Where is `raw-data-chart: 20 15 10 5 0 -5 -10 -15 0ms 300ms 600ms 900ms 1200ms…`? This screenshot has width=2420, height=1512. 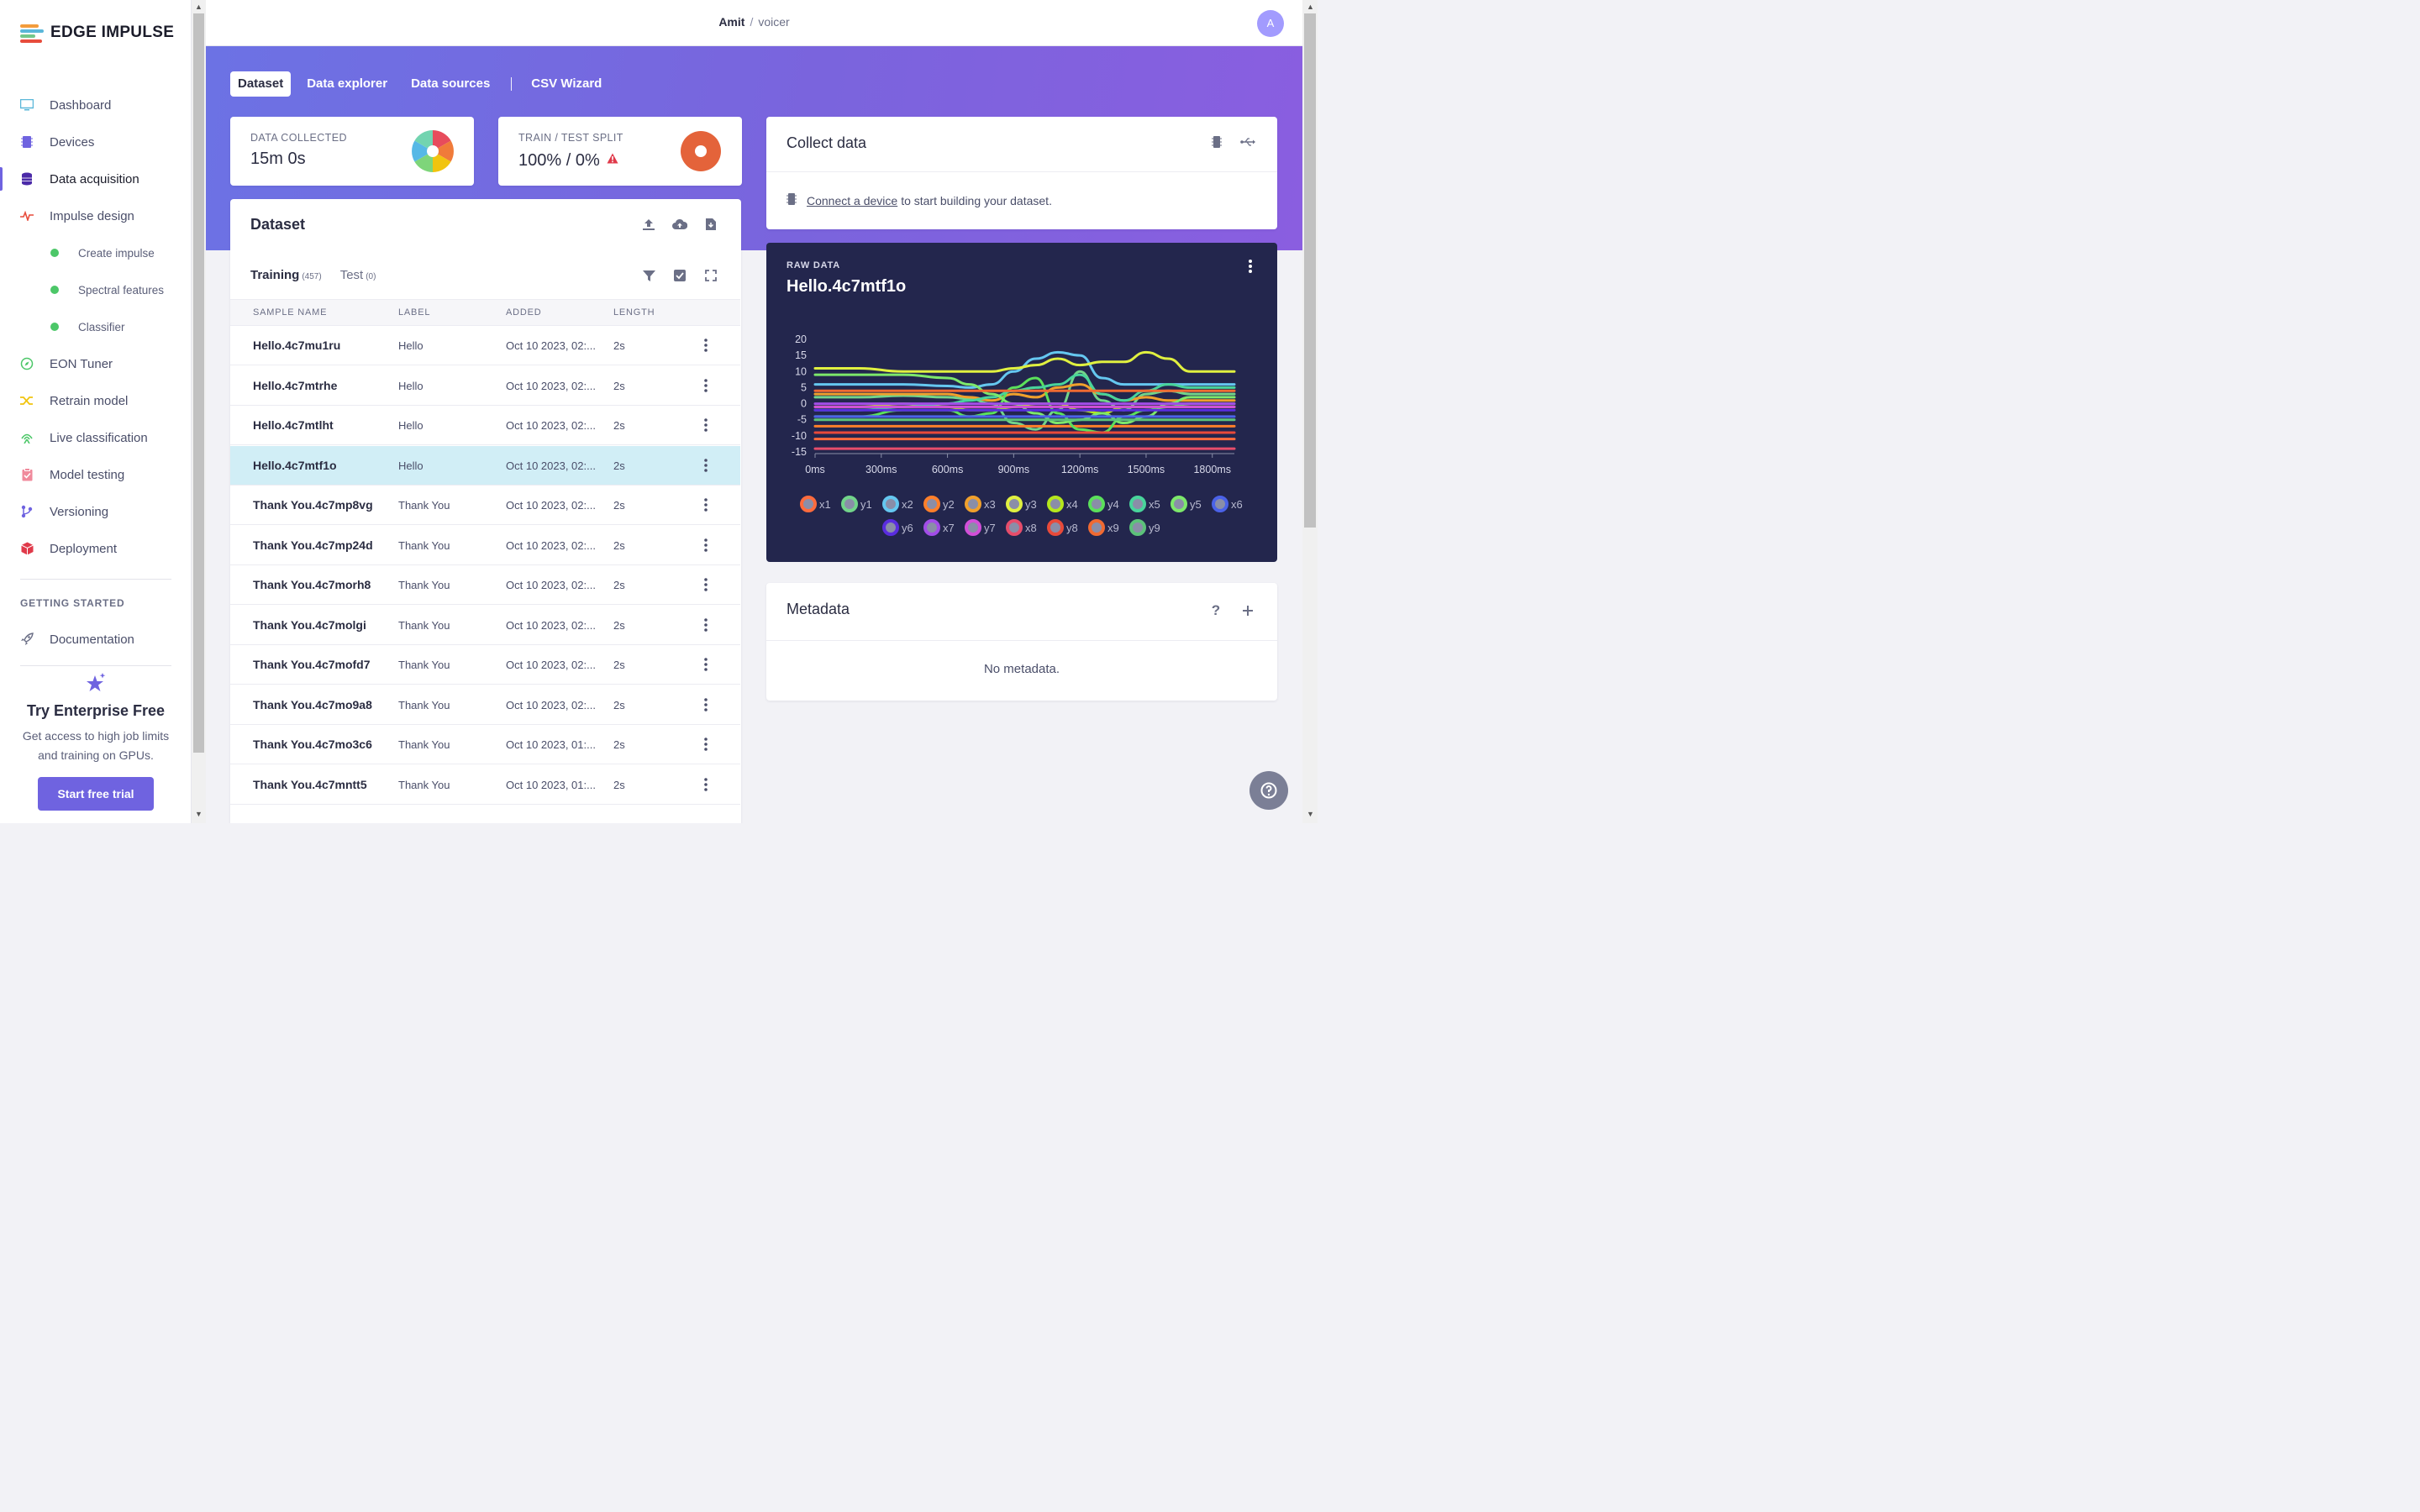
raw-data-chart: 20 15 10 5 0 -5 -10 -15 0ms 300ms 600ms 900ms 1200ms… is located at coordinates (1022, 402).